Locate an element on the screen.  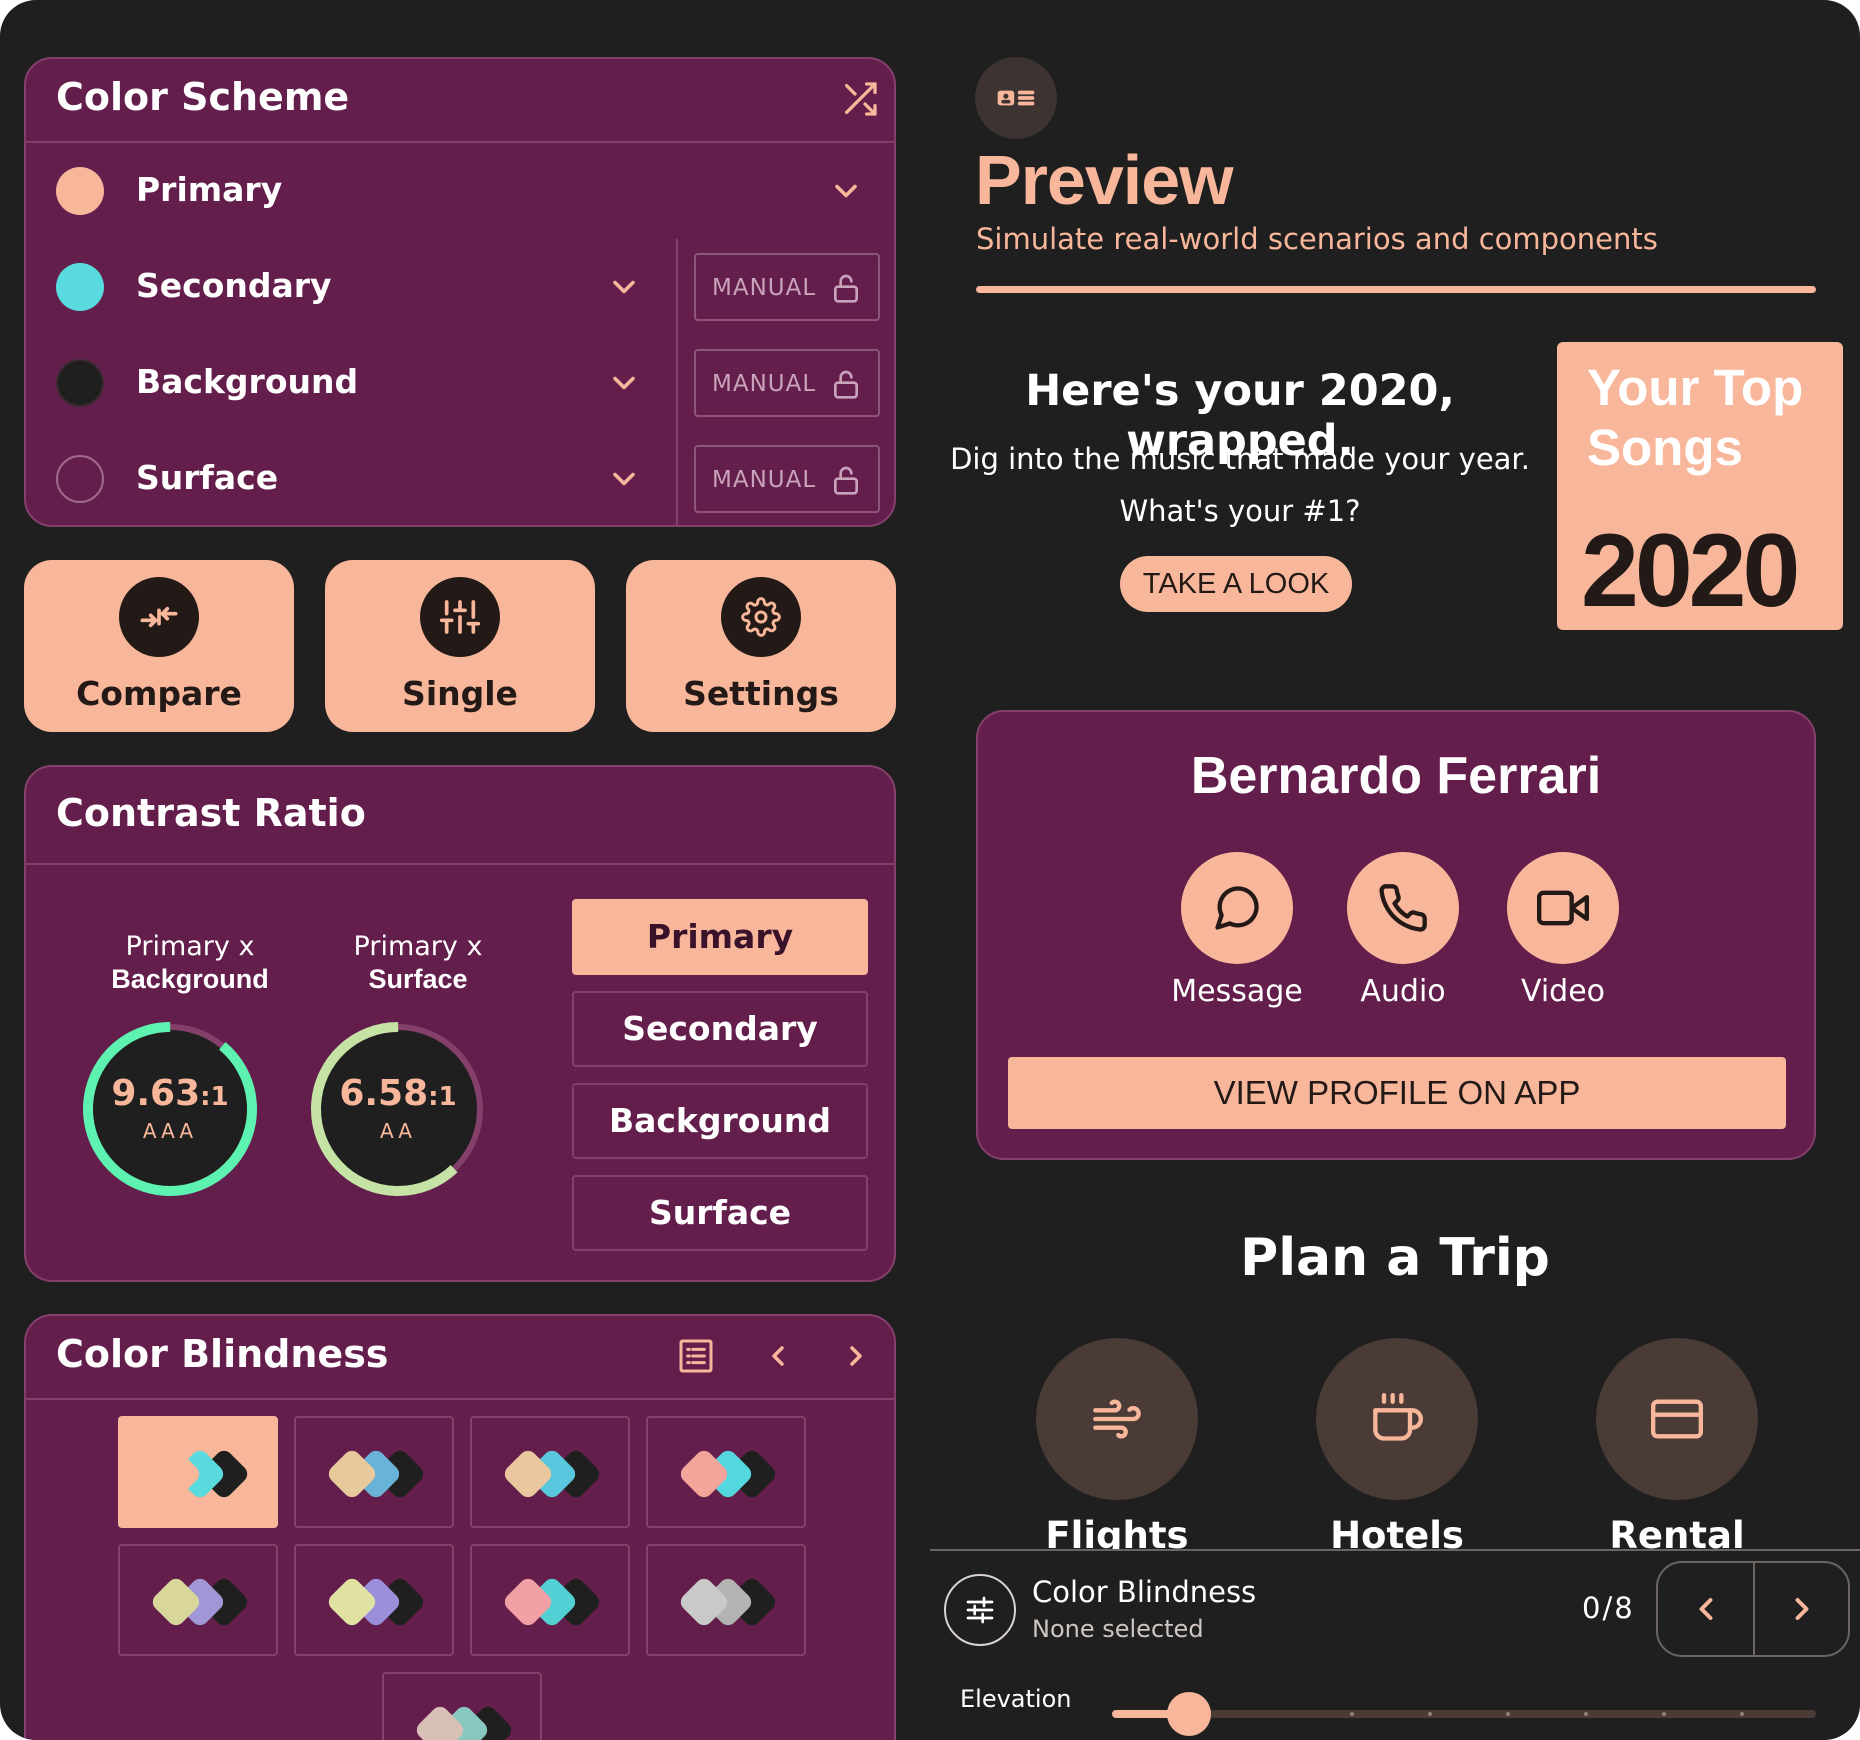
message-button is located at coordinates (1237, 908).